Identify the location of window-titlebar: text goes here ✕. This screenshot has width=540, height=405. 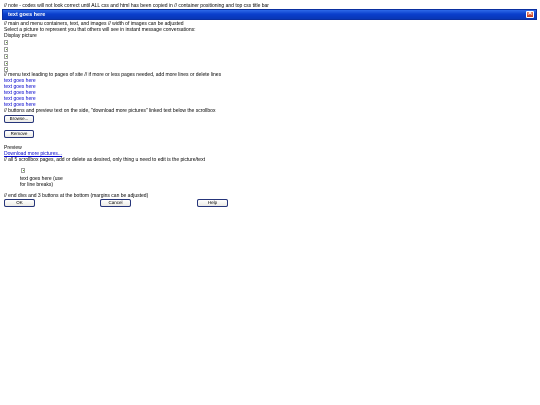
(269, 14).